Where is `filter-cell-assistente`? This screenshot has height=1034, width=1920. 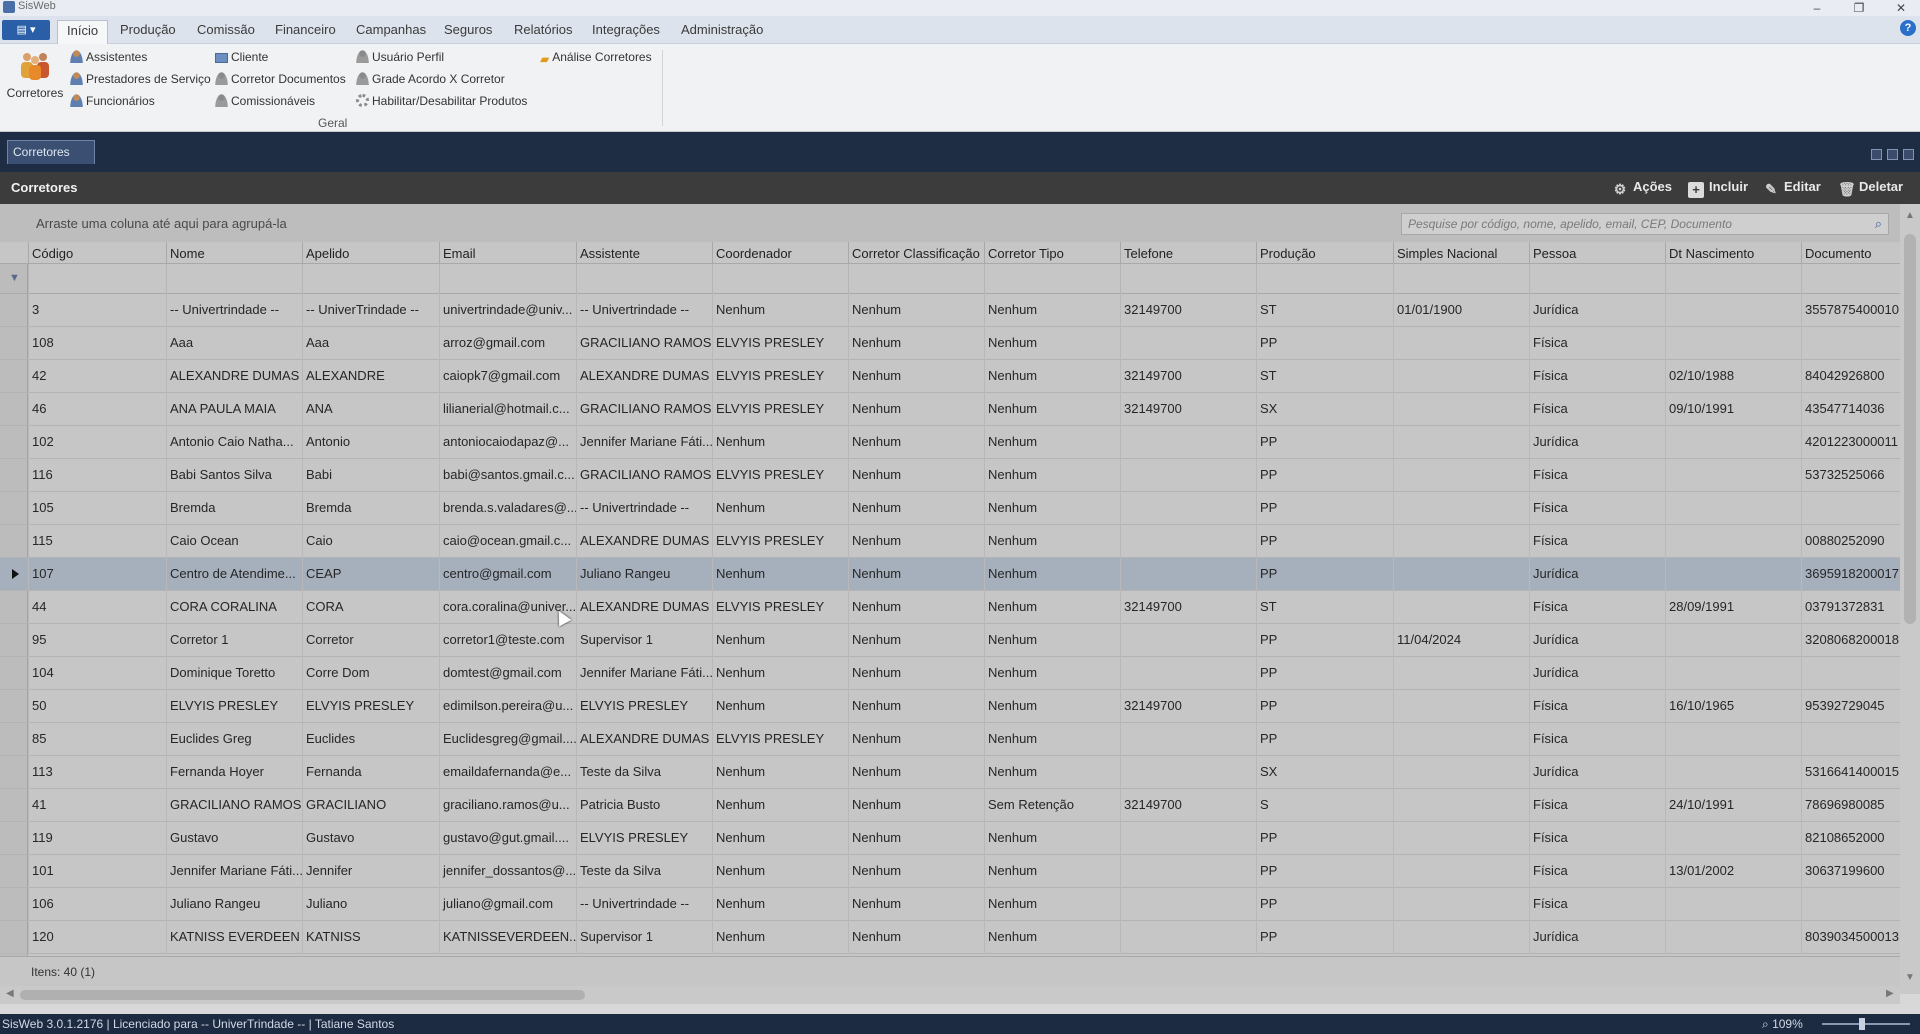
filter-cell-assistente is located at coordinates (644, 279).